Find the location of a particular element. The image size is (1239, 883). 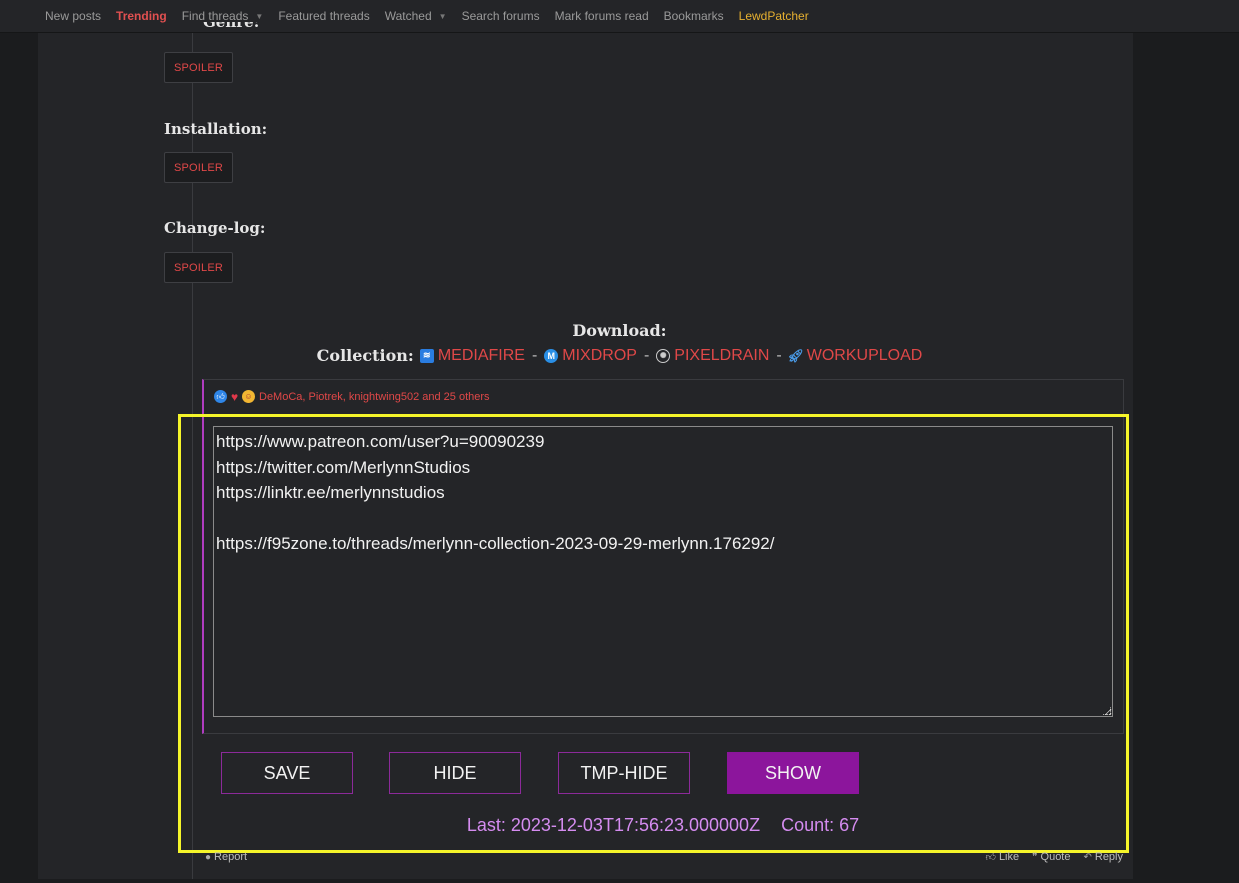

mediafire-link: ≋ MEDIAFIRE is located at coordinates (472, 355).